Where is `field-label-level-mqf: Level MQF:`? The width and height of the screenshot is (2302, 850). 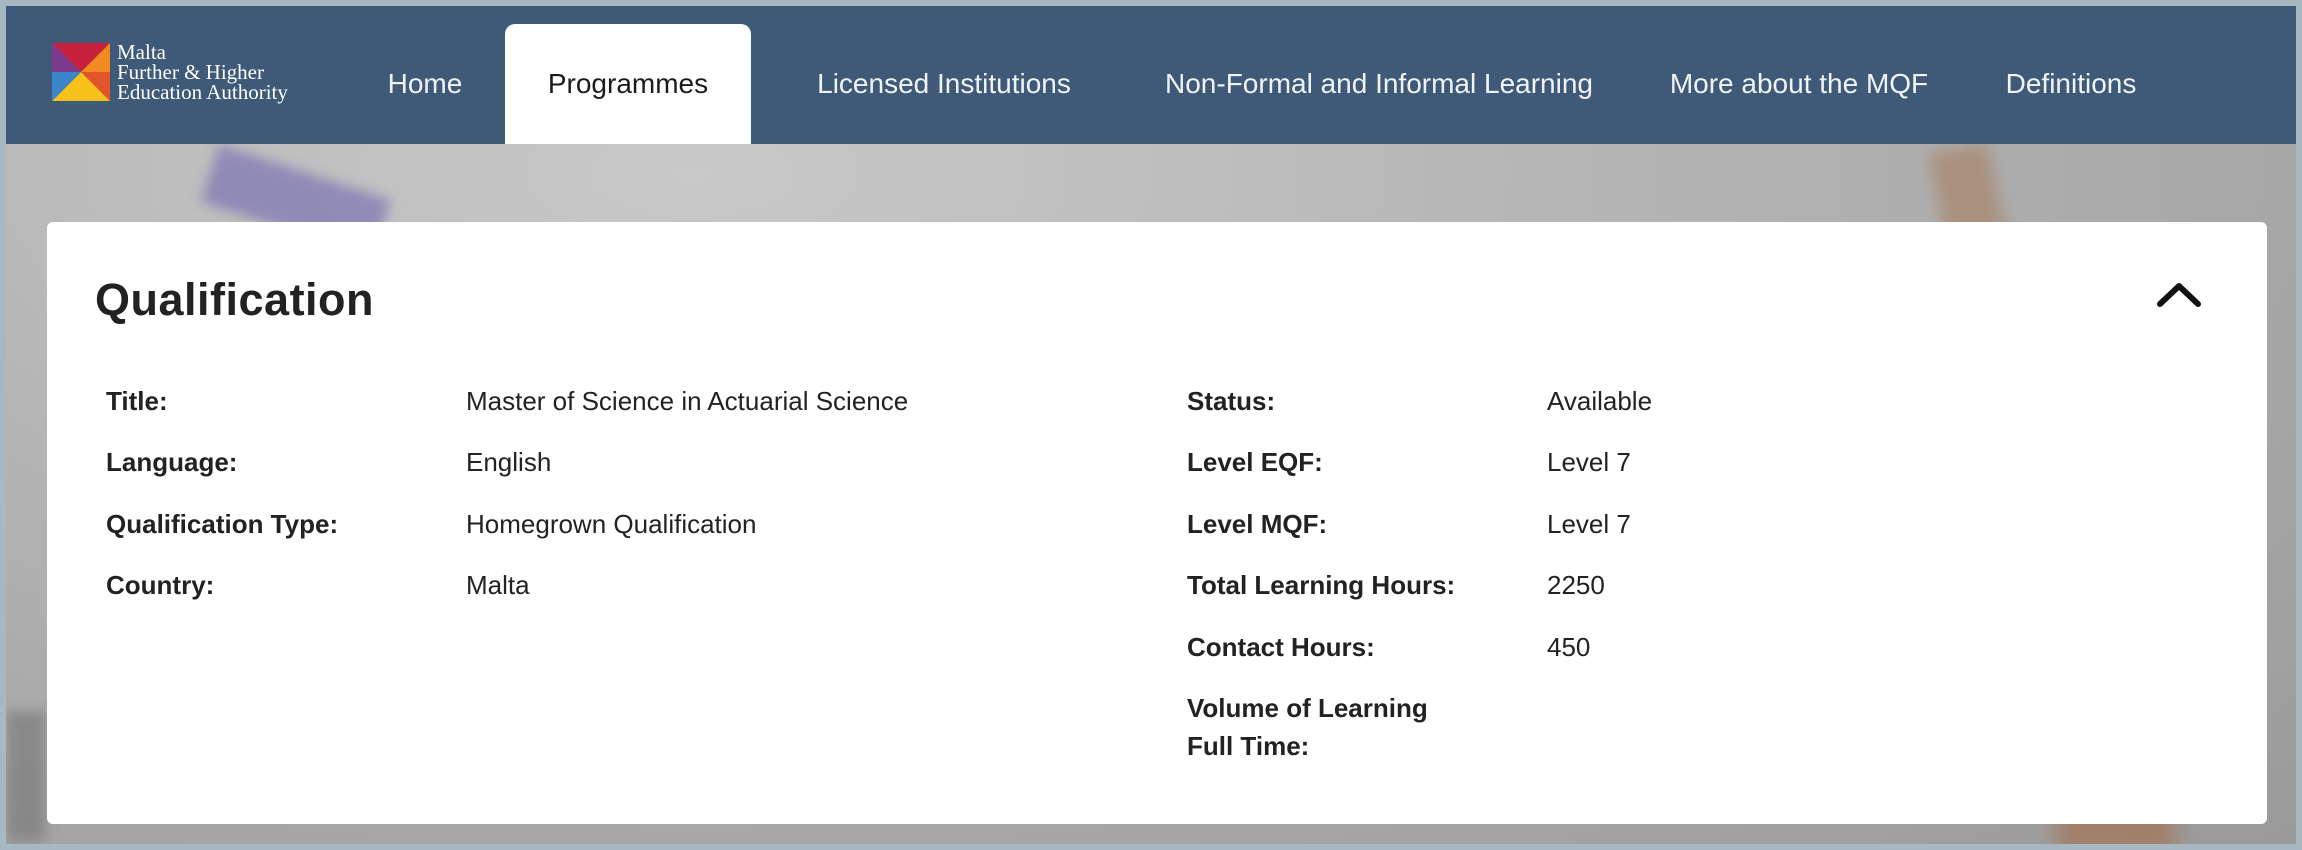 field-label-level-mqf: Level MQF: is located at coordinates (1257, 524).